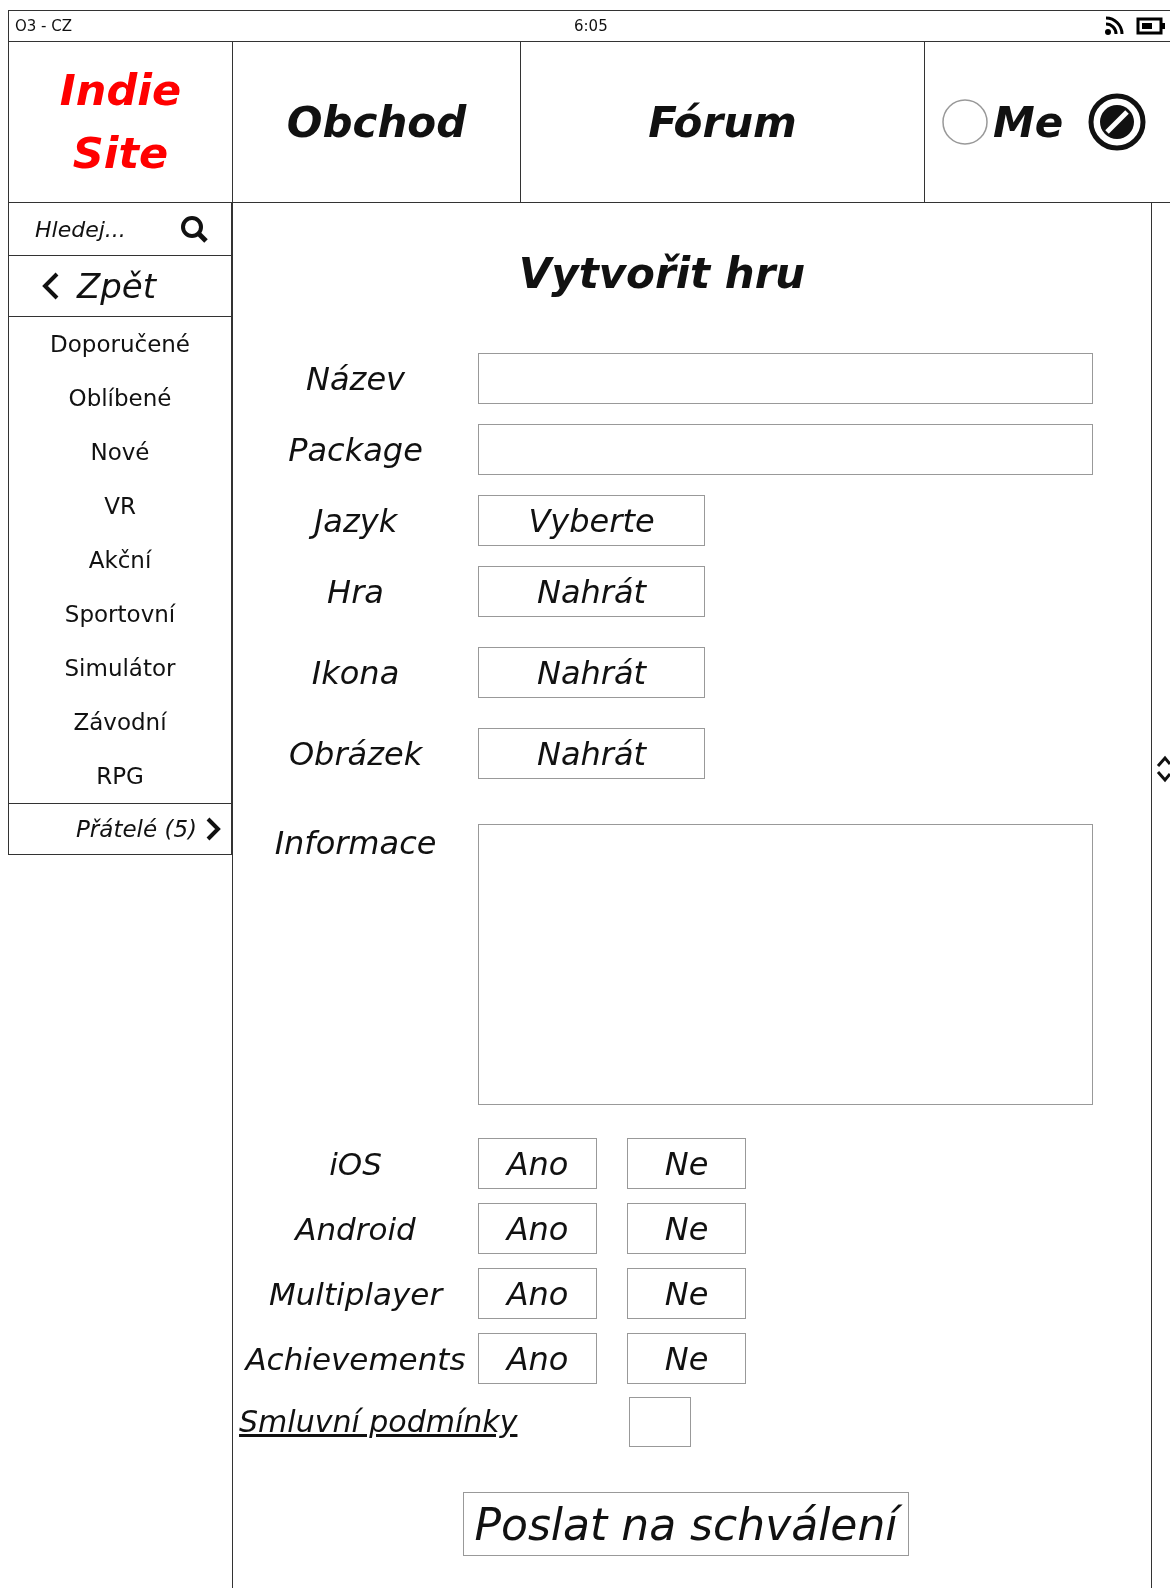 Image resolution: width=1170 pixels, height=1588 pixels. Describe the element at coordinates (1163, 769) in the screenshot. I see `scroll-arrows-icon` at that location.